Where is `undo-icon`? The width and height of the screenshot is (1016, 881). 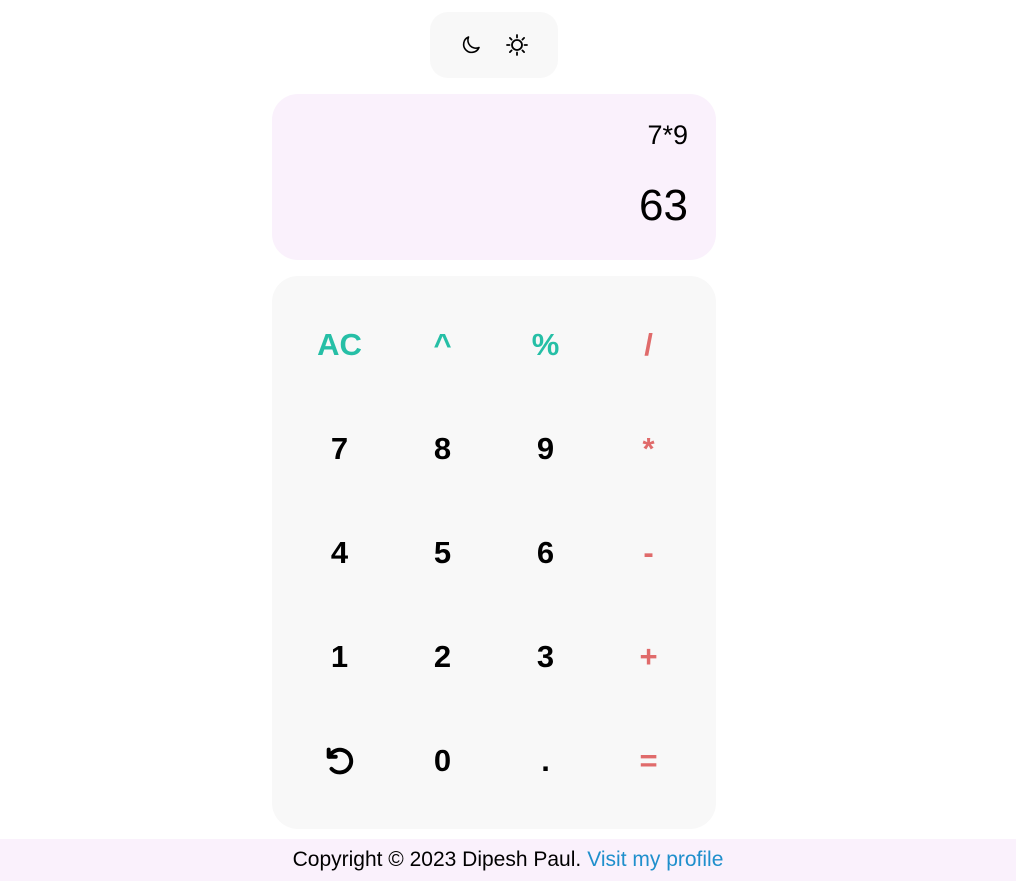 undo-icon is located at coordinates (339, 761).